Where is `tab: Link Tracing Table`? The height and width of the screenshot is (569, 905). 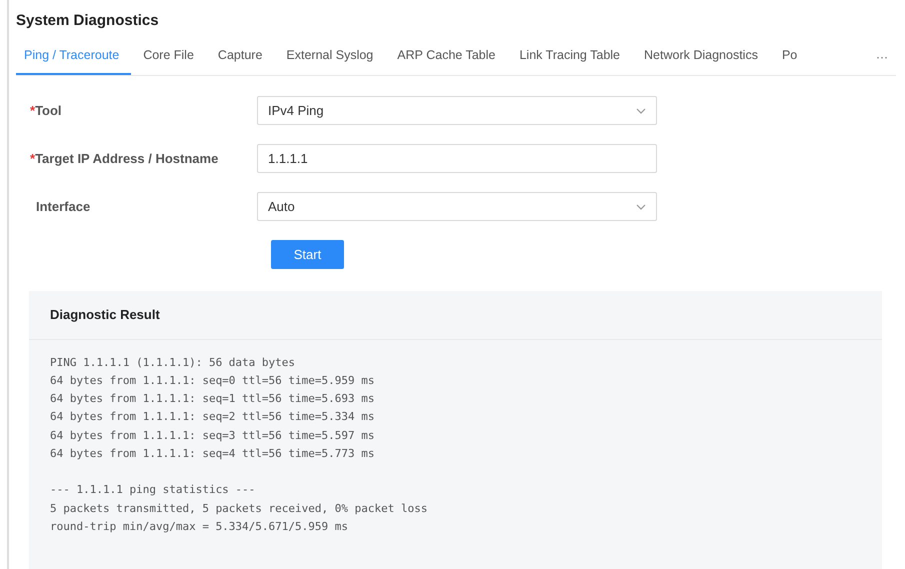
tab: Link Tracing Table is located at coordinates (569, 56).